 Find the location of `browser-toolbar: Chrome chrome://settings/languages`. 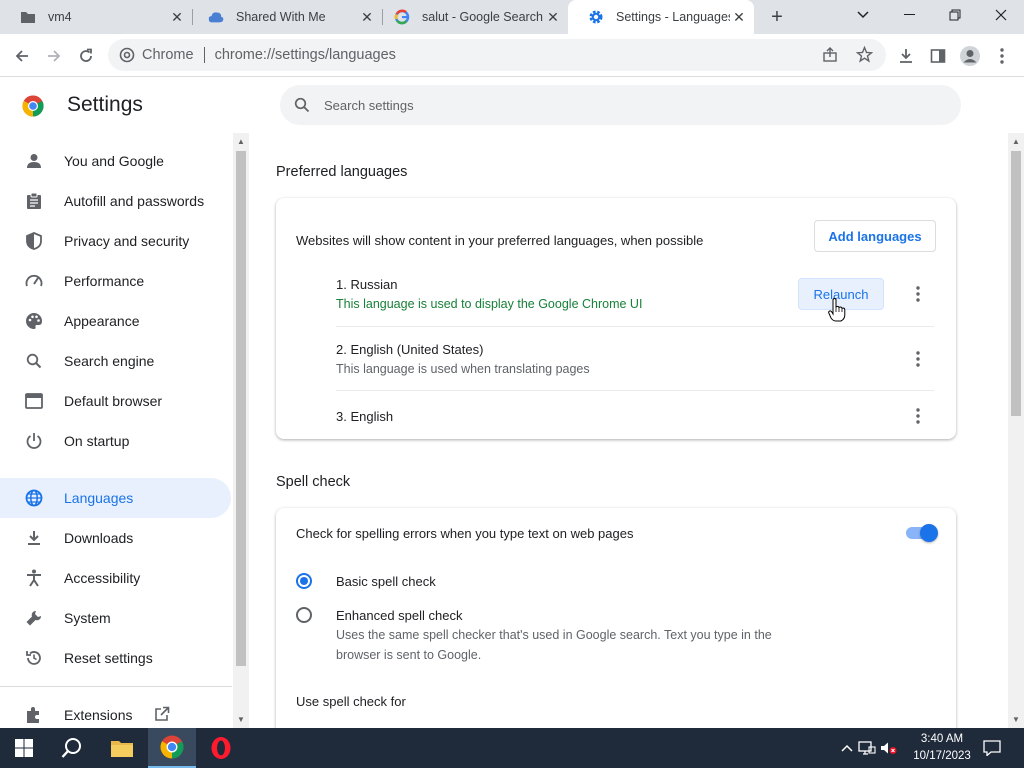

browser-toolbar: Chrome chrome://settings/languages is located at coordinates (512, 55).